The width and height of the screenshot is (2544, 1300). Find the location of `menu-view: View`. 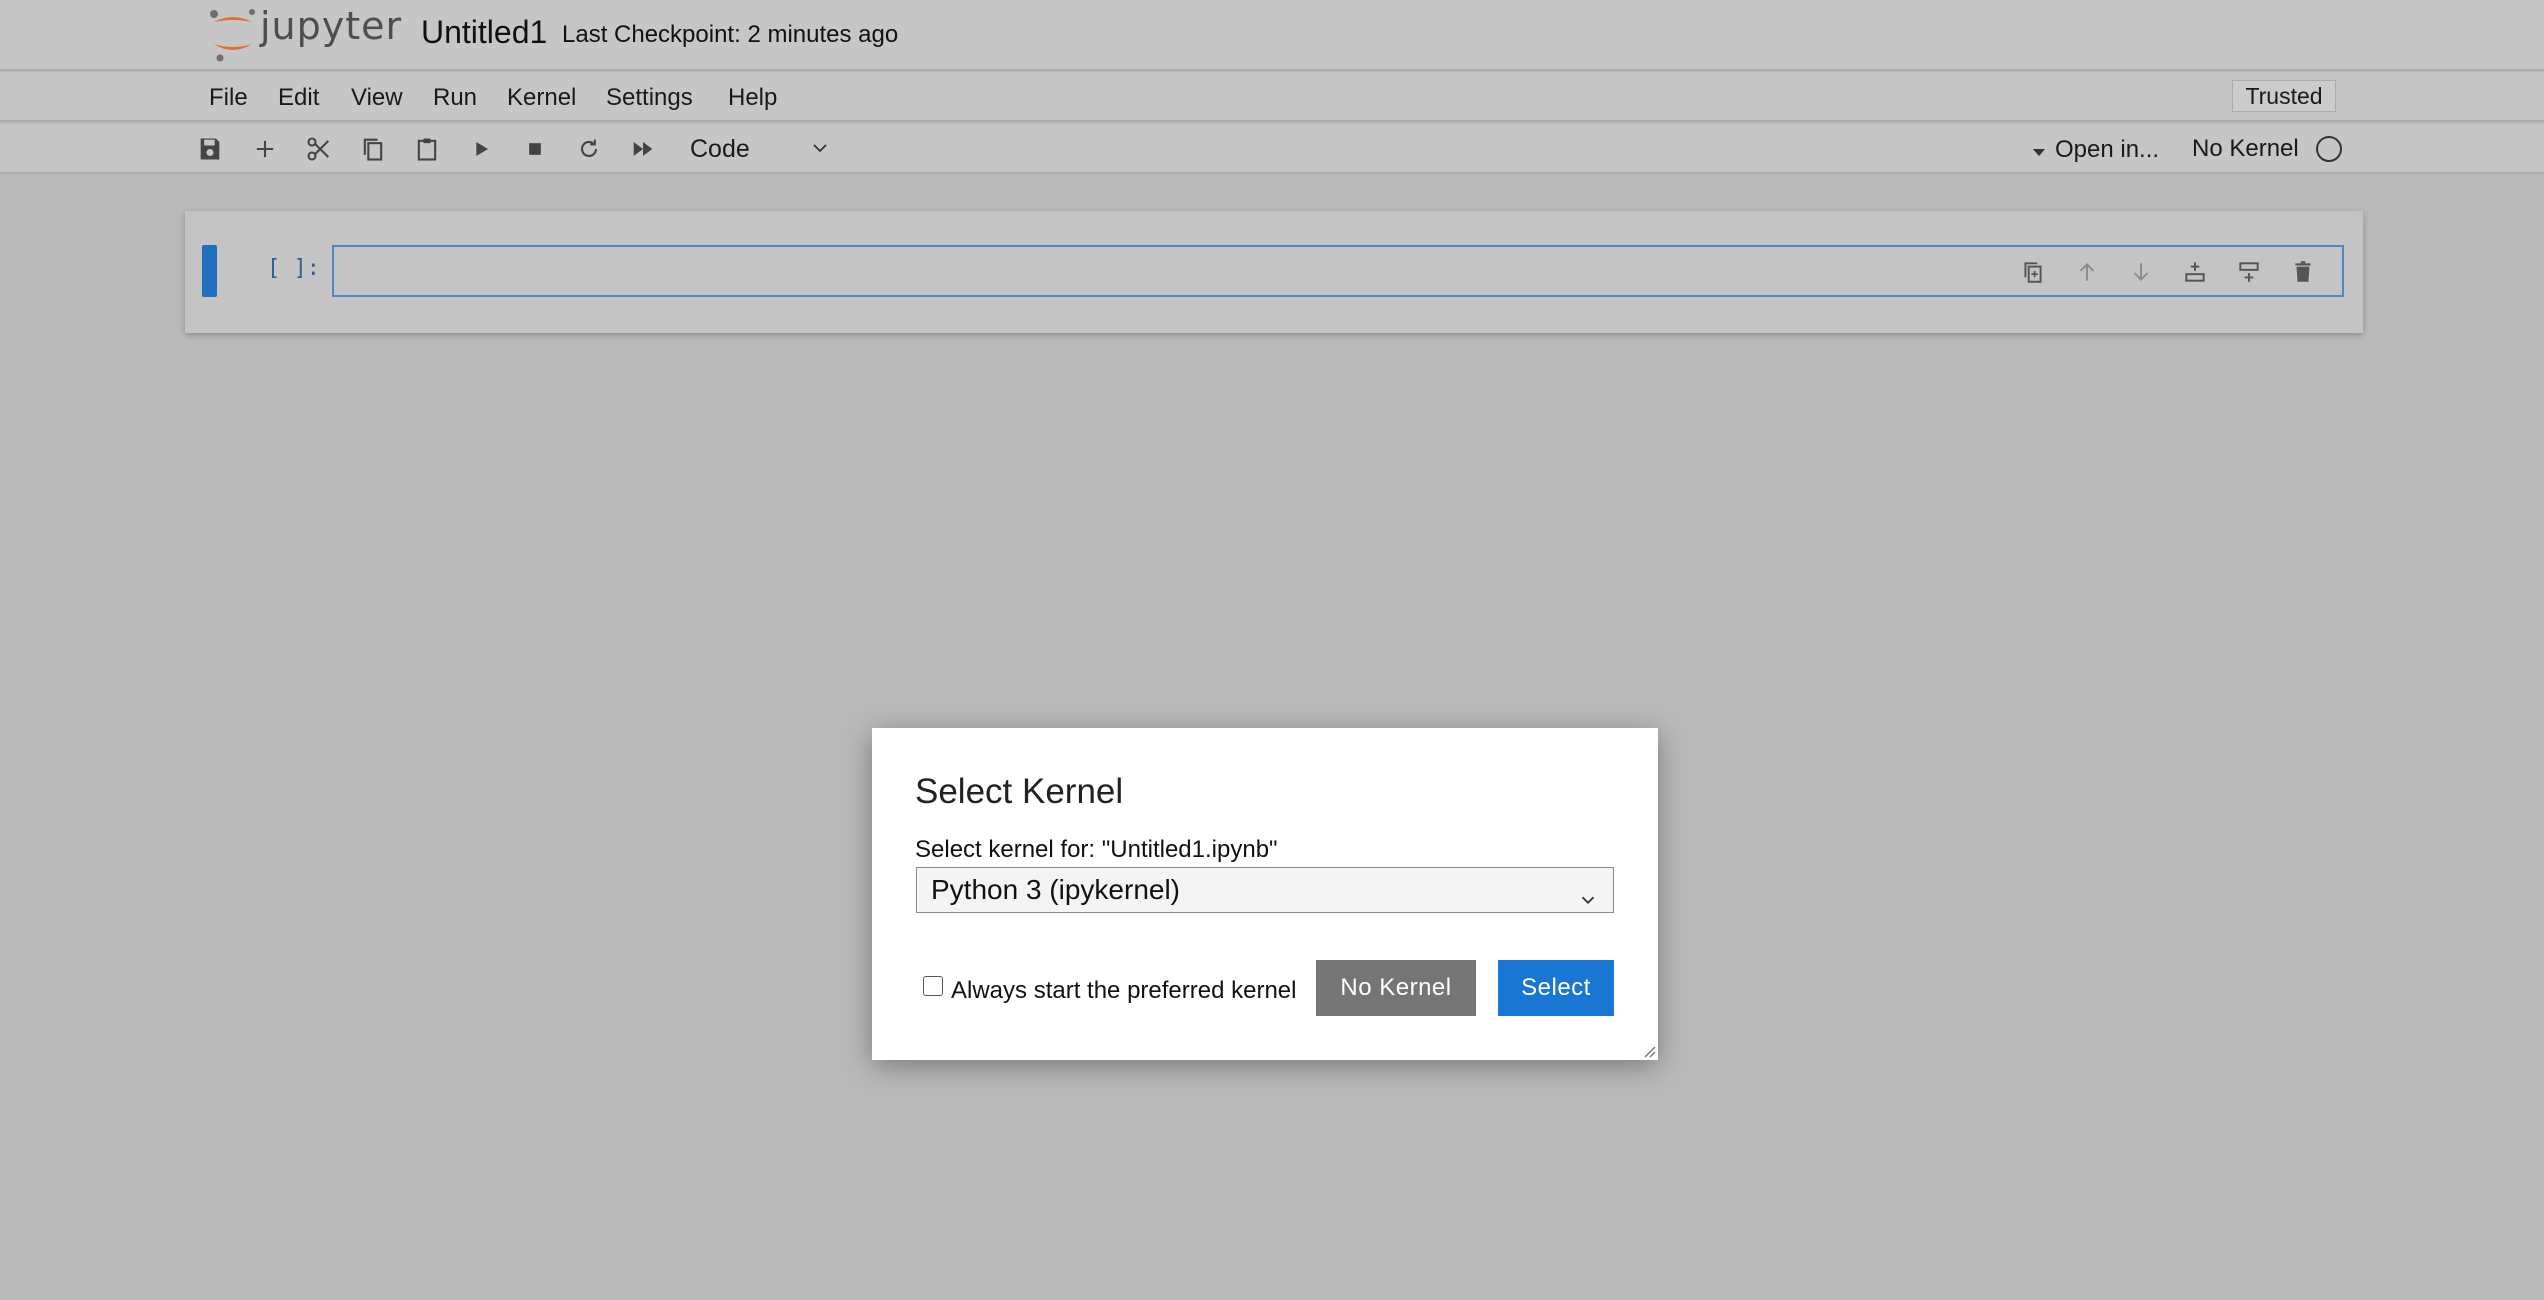

menu-view: View is located at coordinates (377, 98).